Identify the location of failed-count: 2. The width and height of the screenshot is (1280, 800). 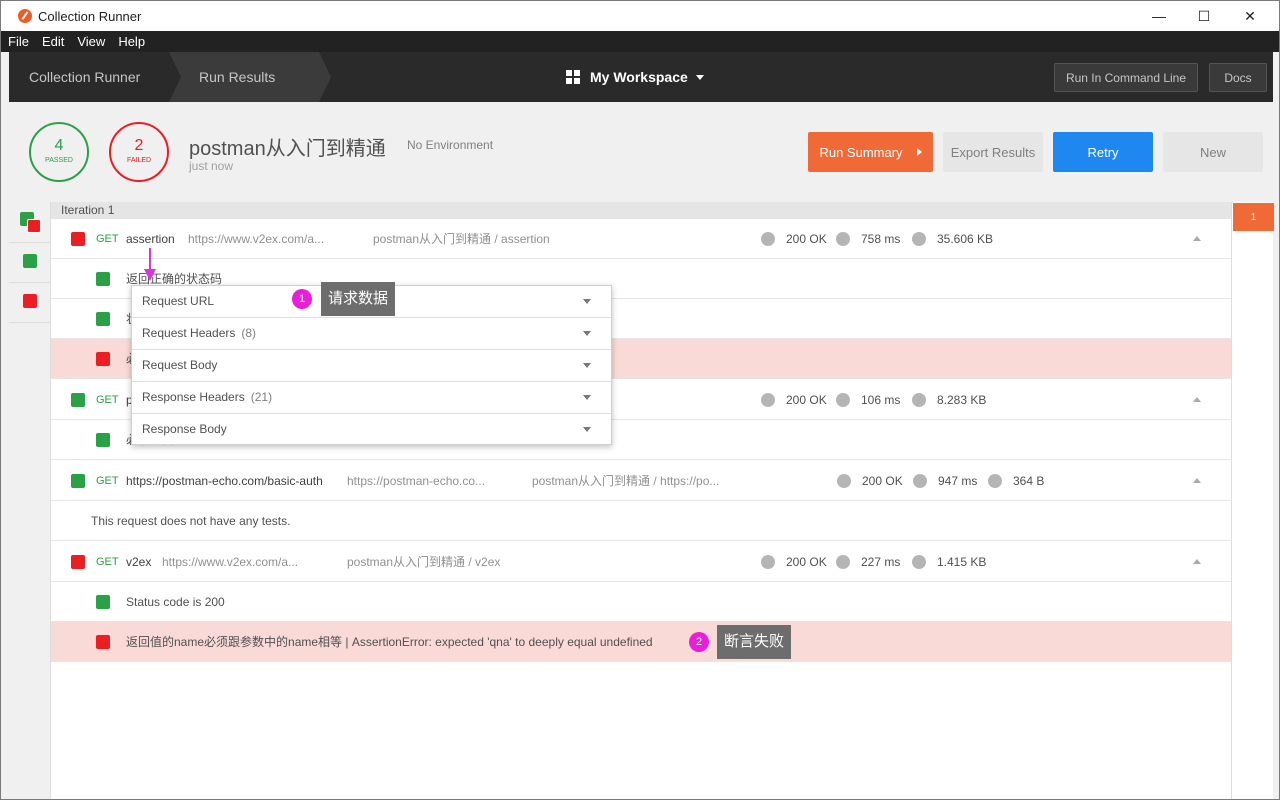
(139, 145).